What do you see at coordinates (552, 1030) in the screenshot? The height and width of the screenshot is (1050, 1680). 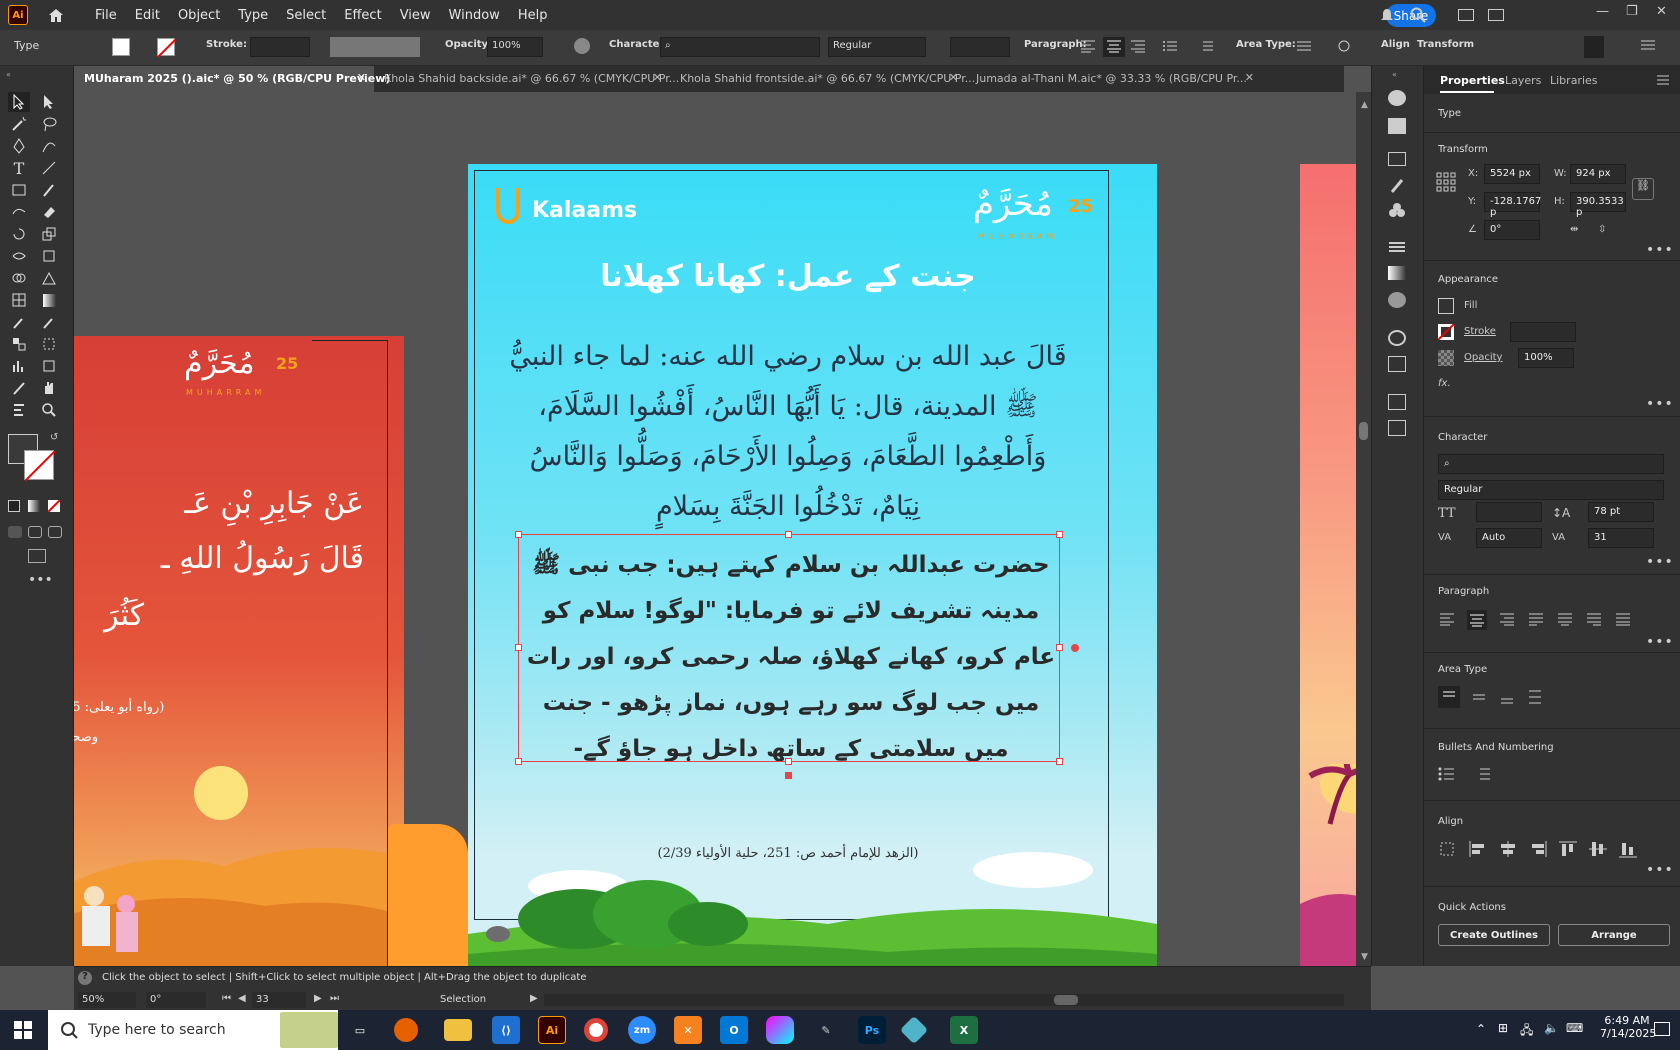 I see `illustrator-taskbar-icon: Ai` at bounding box center [552, 1030].